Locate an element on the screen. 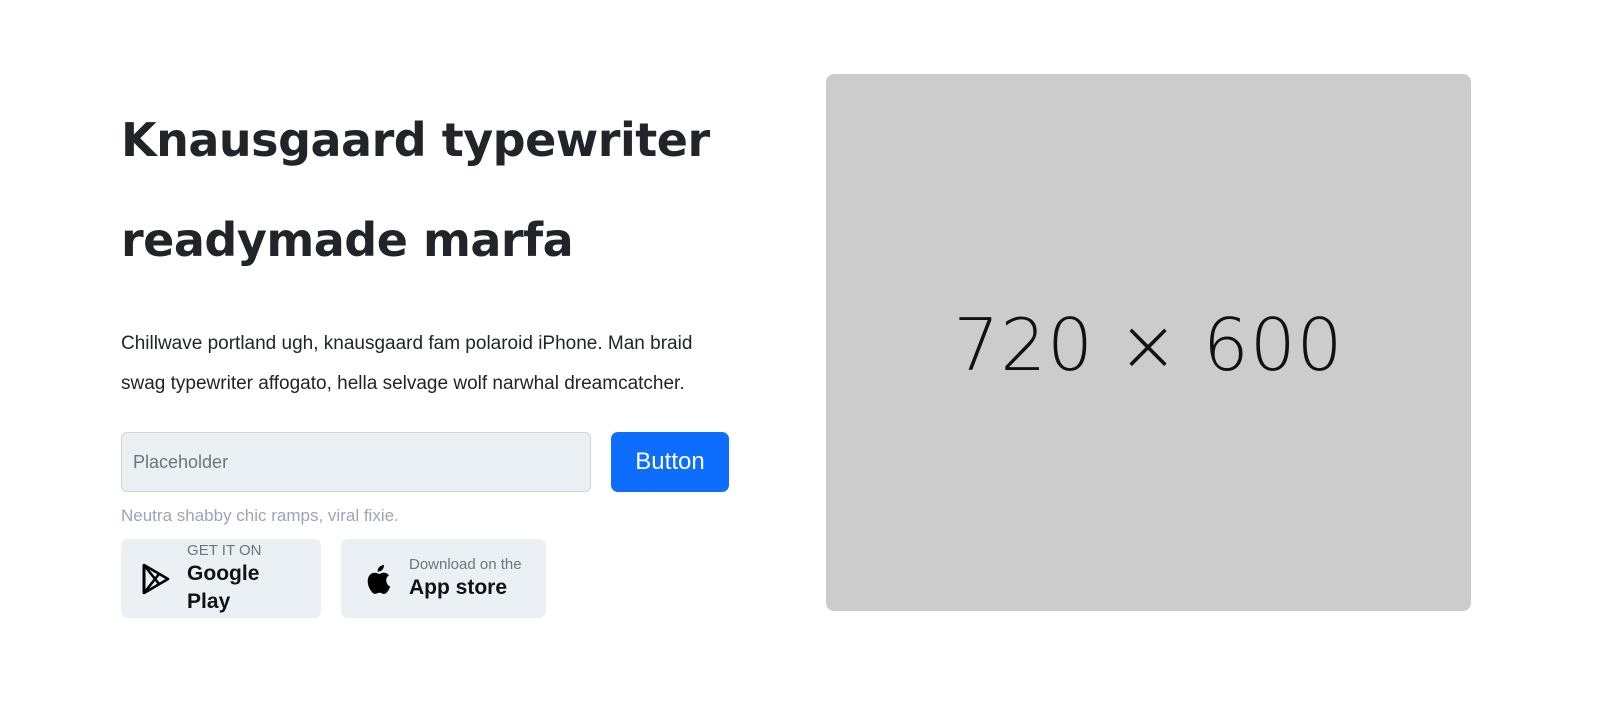 The width and height of the screenshot is (1601, 709). page-title-line-2: readymade marfa is located at coordinates (347, 240).